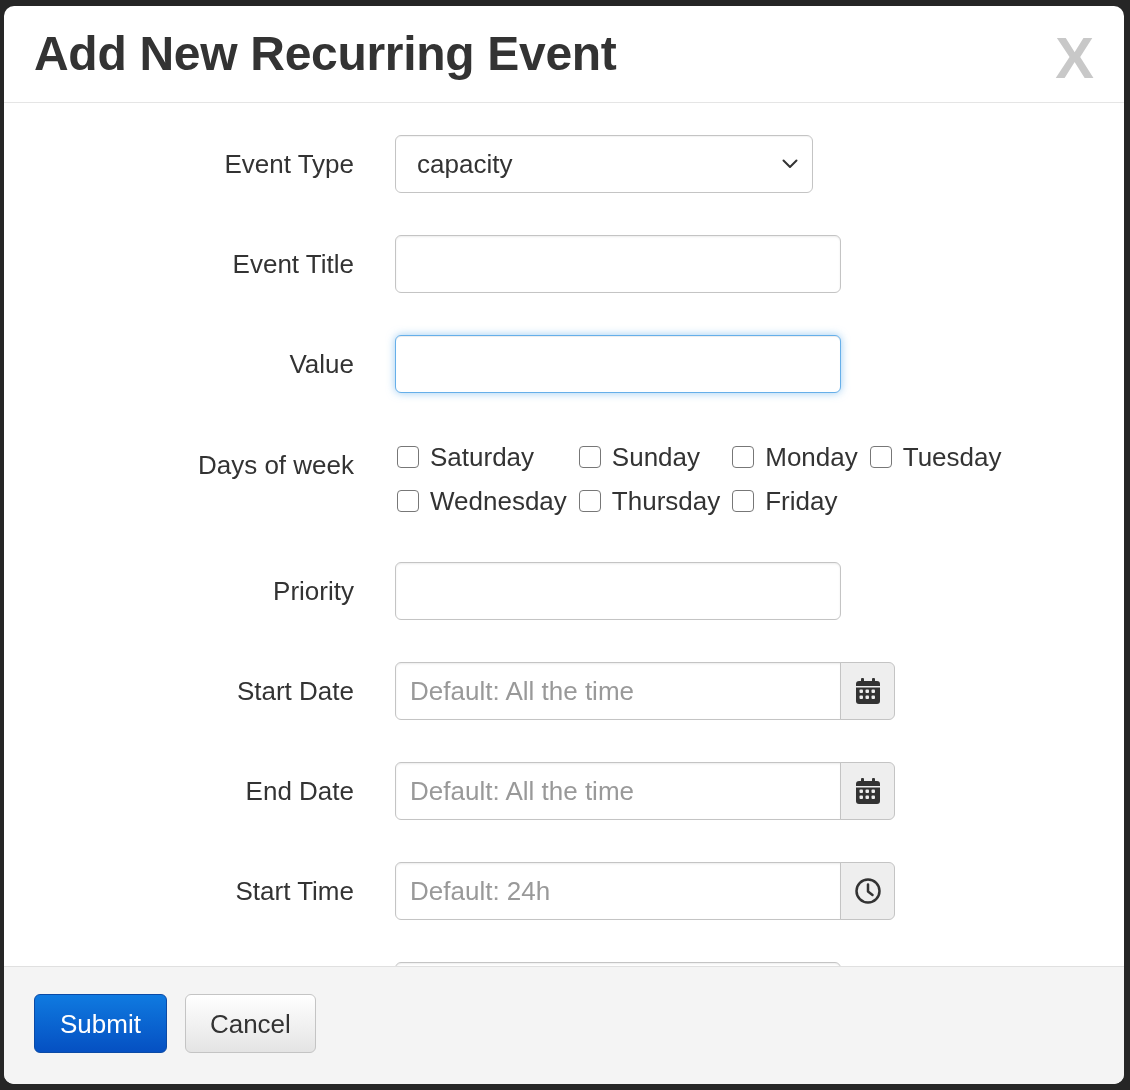 The height and width of the screenshot is (1090, 1130). Describe the element at coordinates (482, 457) in the screenshot. I see `checkbox-label: Saturday` at that location.